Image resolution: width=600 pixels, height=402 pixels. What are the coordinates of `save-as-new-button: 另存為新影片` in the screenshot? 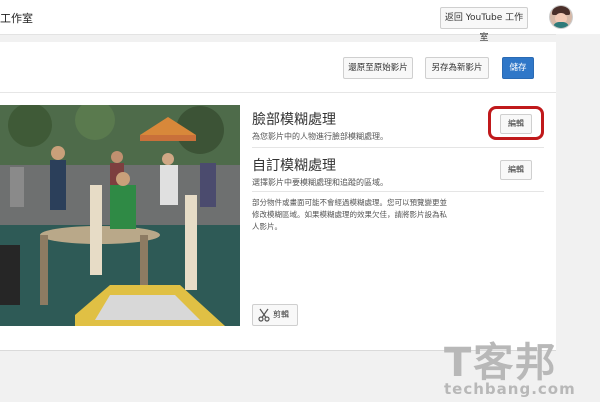 It's located at (457, 68).